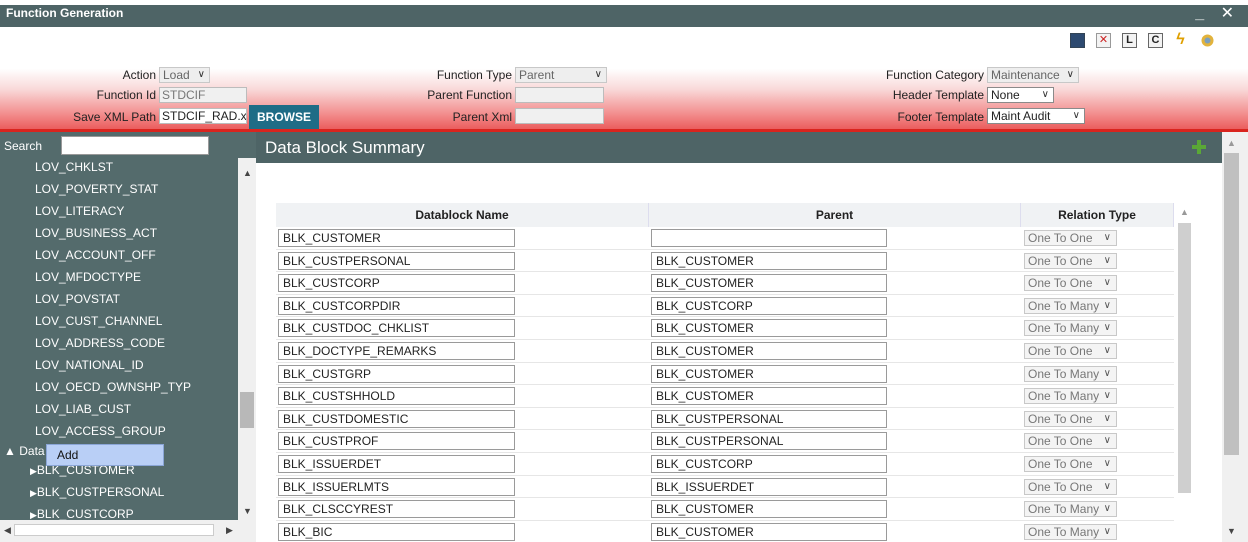  What do you see at coordinates (24, 451) in the screenshot?
I see `tree-node-datablocks: ▲ Data` at bounding box center [24, 451].